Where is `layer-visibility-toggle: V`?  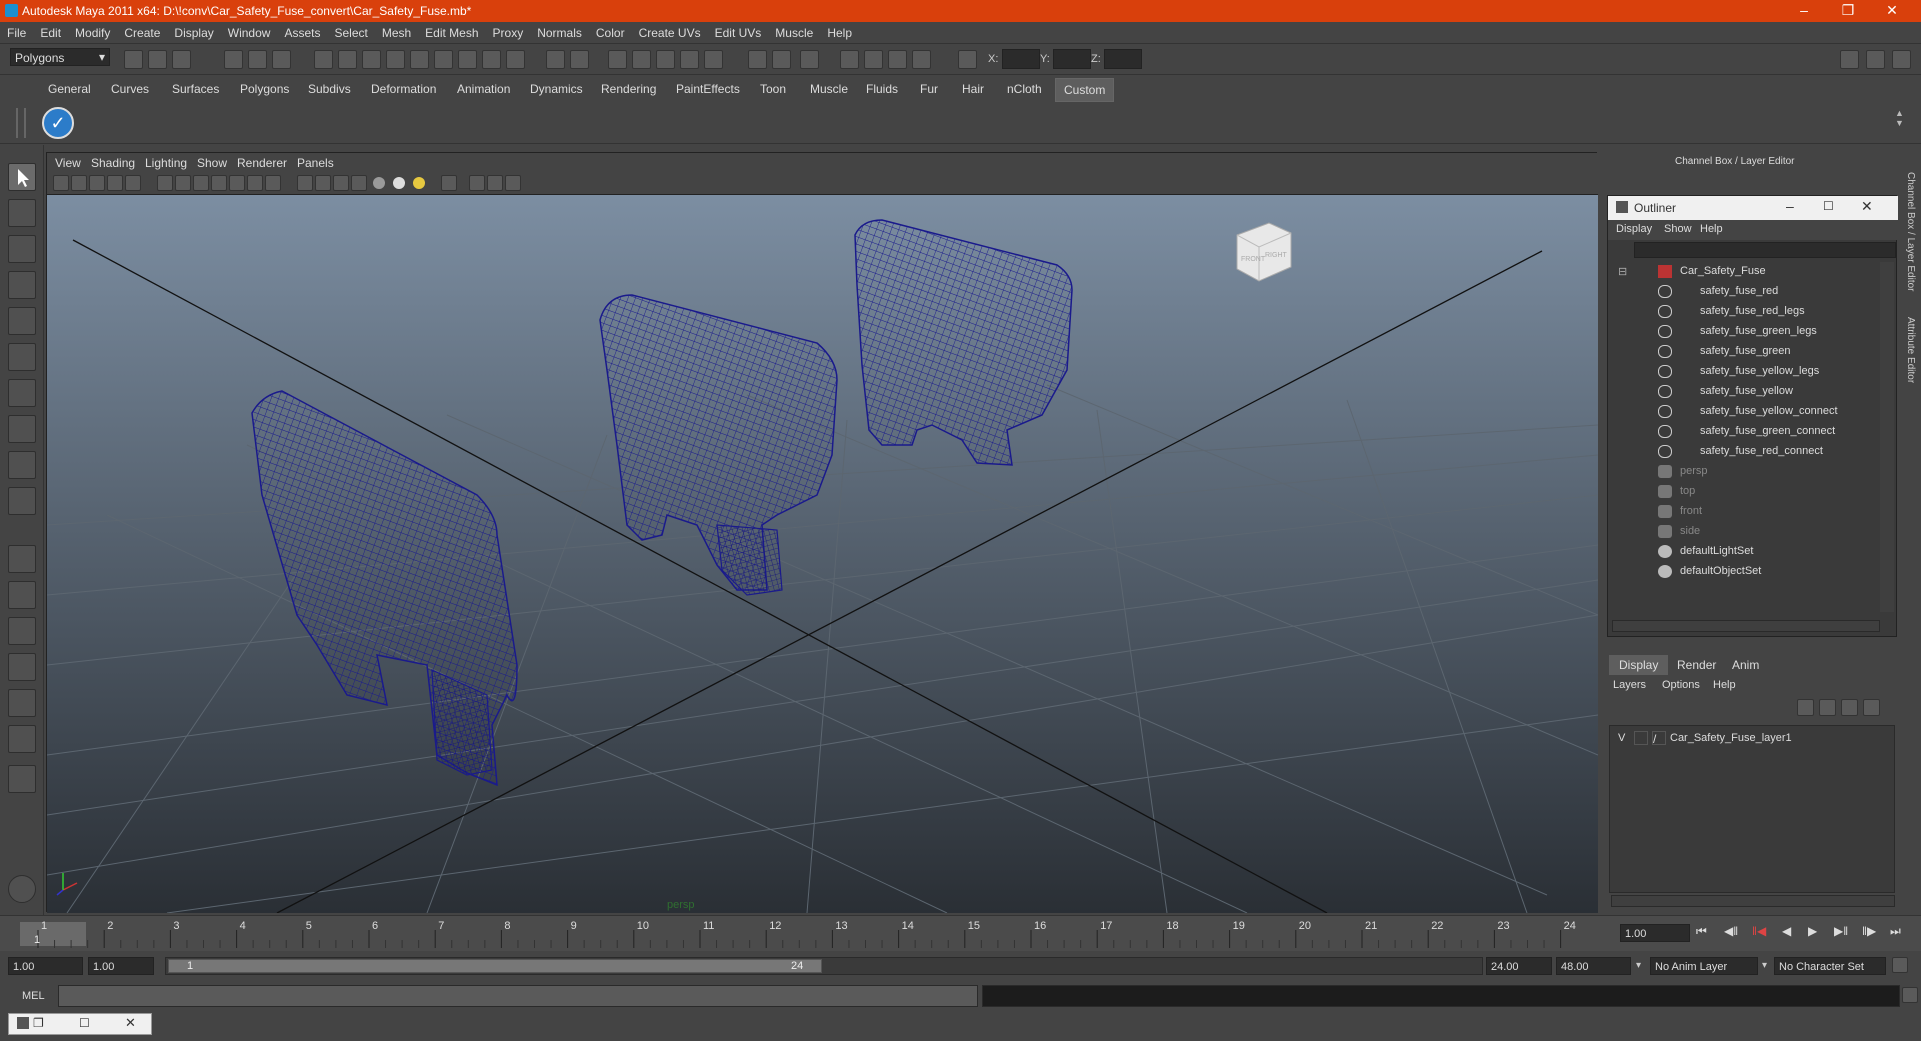 layer-visibility-toggle: V is located at coordinates (1621, 738).